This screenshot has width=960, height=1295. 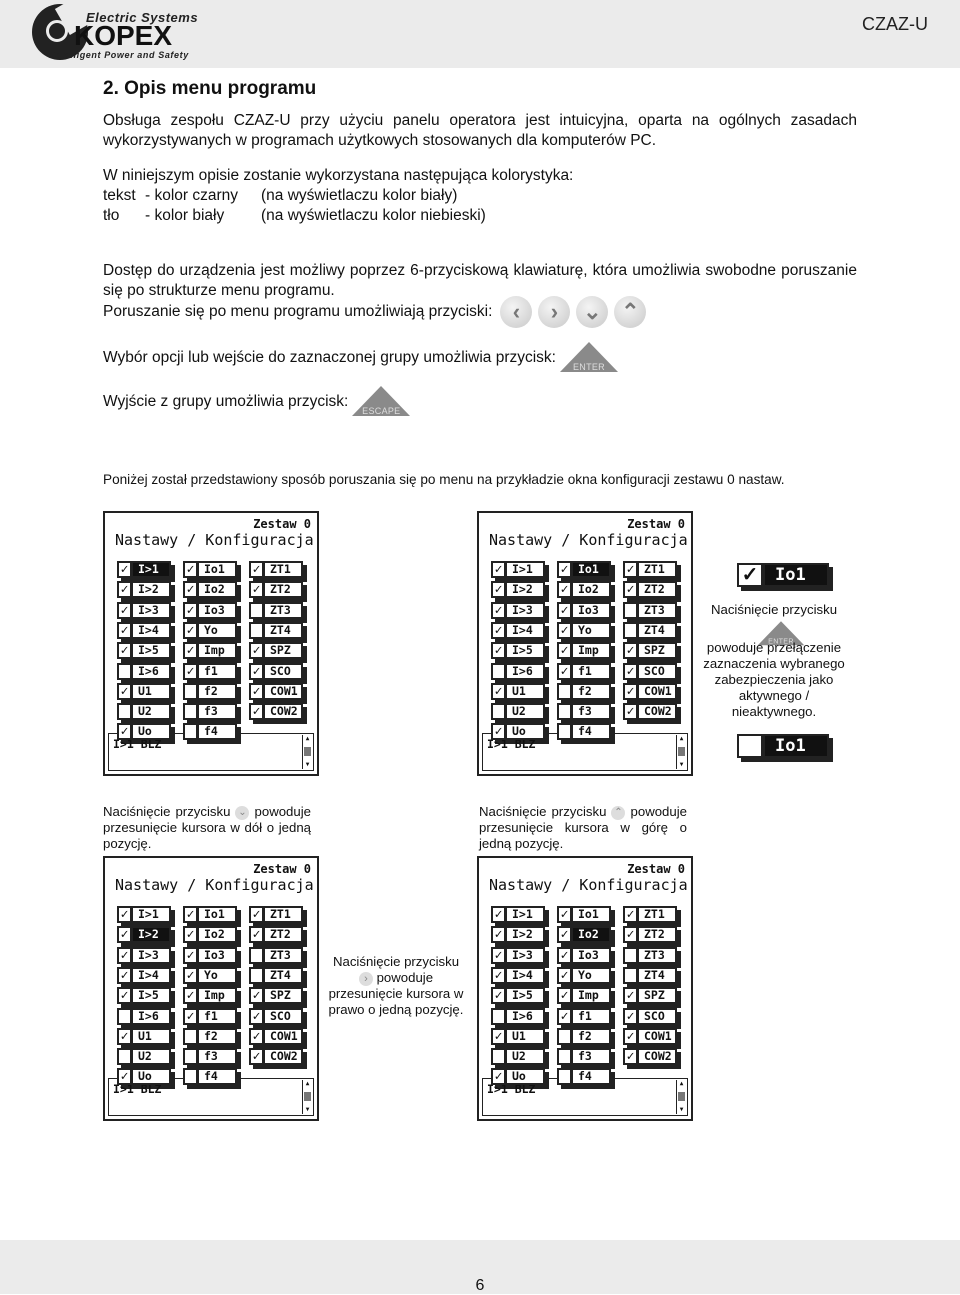 I want to click on protection-item: ✓ Io2, so click(x=586, y=937).